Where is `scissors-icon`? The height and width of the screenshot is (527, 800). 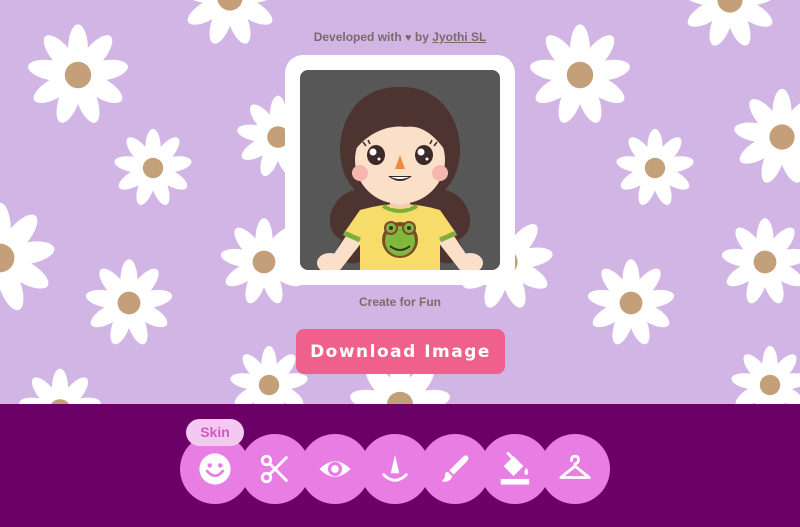 scissors-icon is located at coordinates (274, 469).